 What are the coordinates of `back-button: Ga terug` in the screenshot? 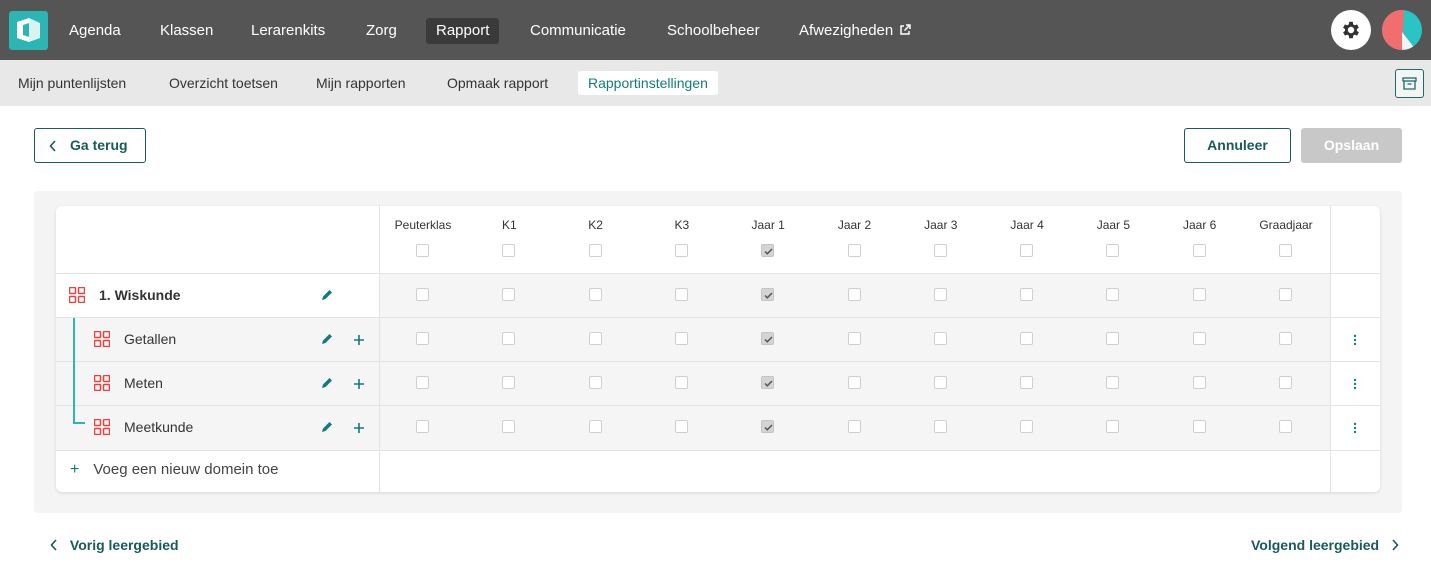 It's located at (90, 145).